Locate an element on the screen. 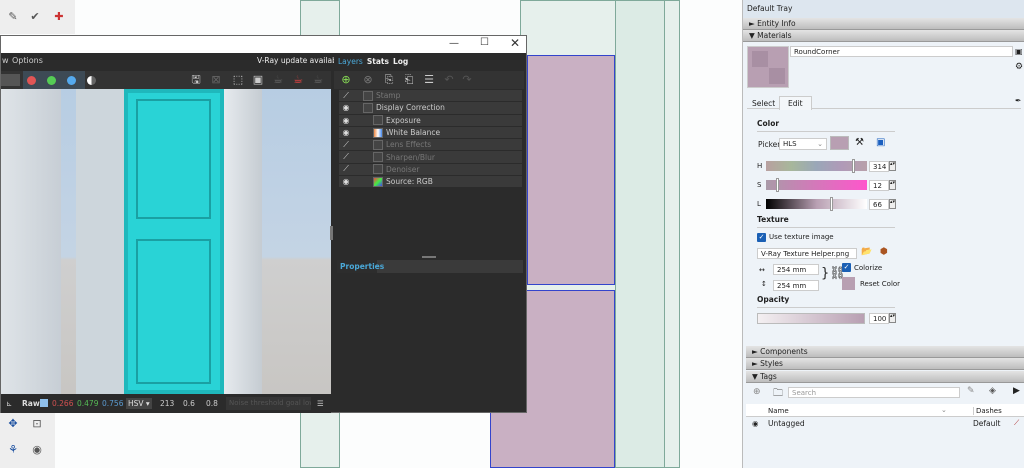 The image size is (1024, 468). add-tag-folder-icon: 🗀 is located at coordinates (778, 394).